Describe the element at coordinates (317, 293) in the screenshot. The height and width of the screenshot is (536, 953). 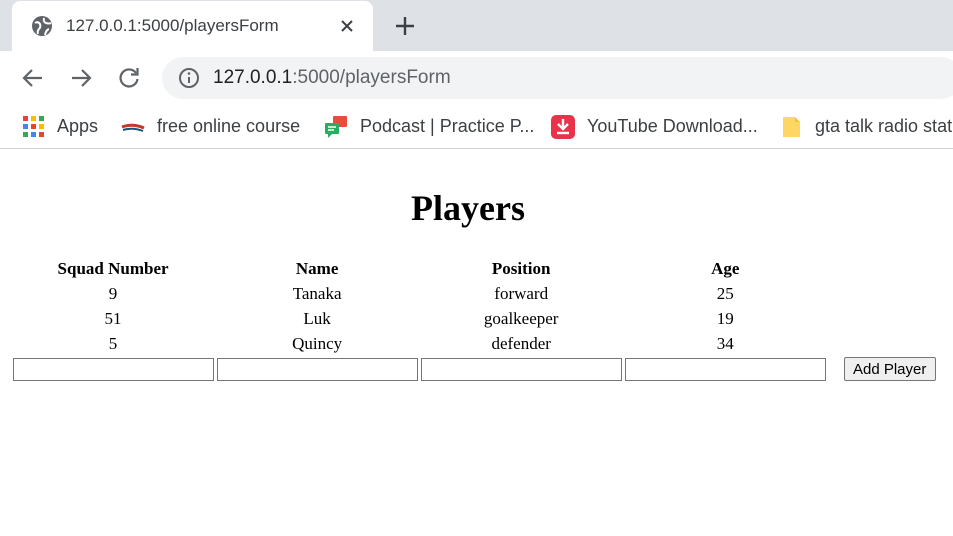
I see `cell-name: Tanaka` at that location.